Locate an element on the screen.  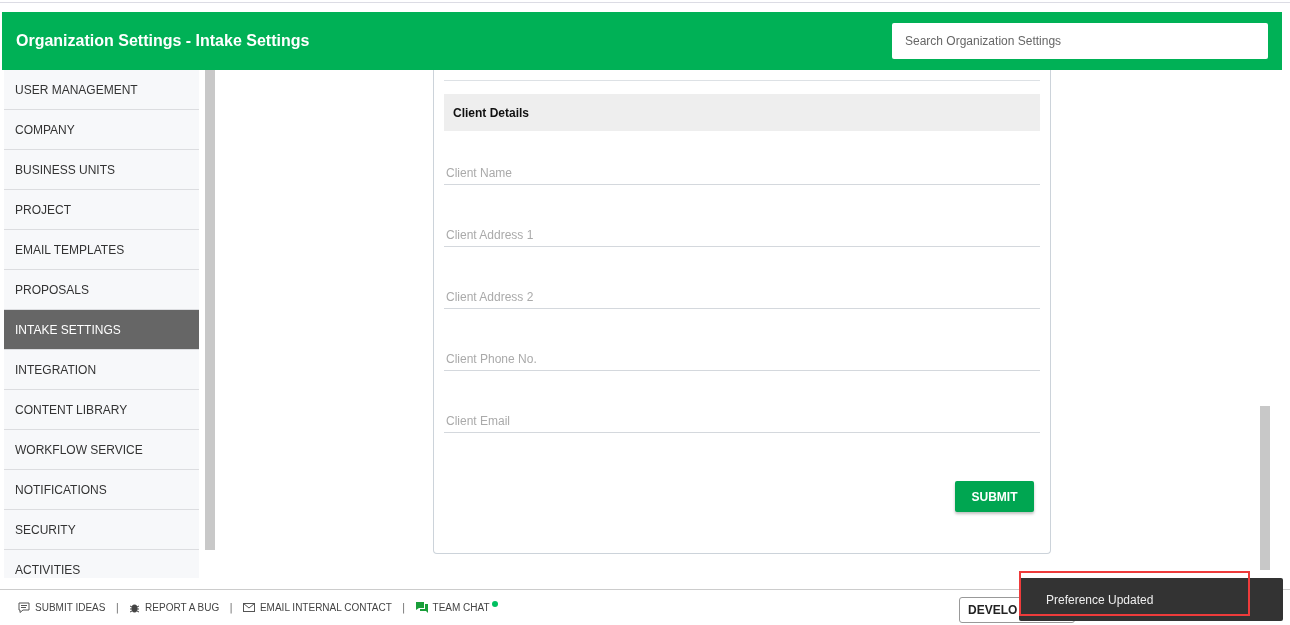
search-field: Search Organization Settings is located at coordinates (1080, 41).